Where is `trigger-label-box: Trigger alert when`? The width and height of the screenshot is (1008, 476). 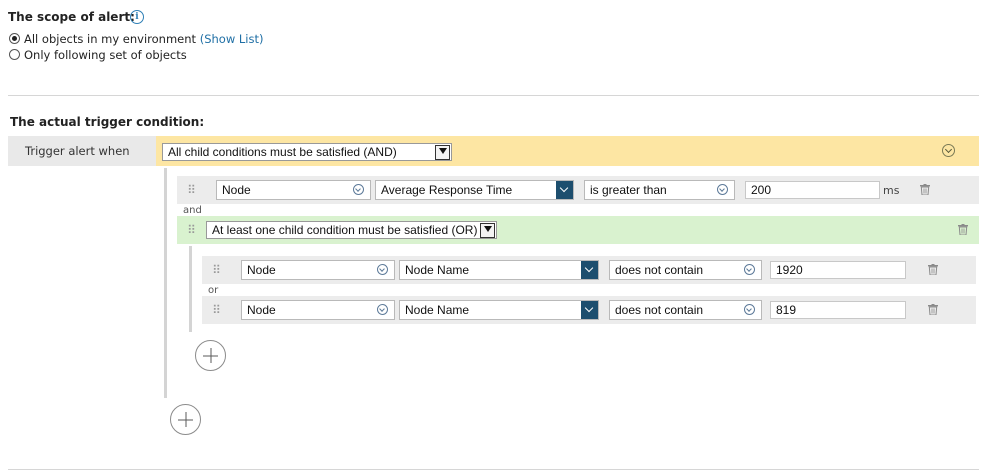
trigger-label-box: Trigger alert when is located at coordinates (82, 151).